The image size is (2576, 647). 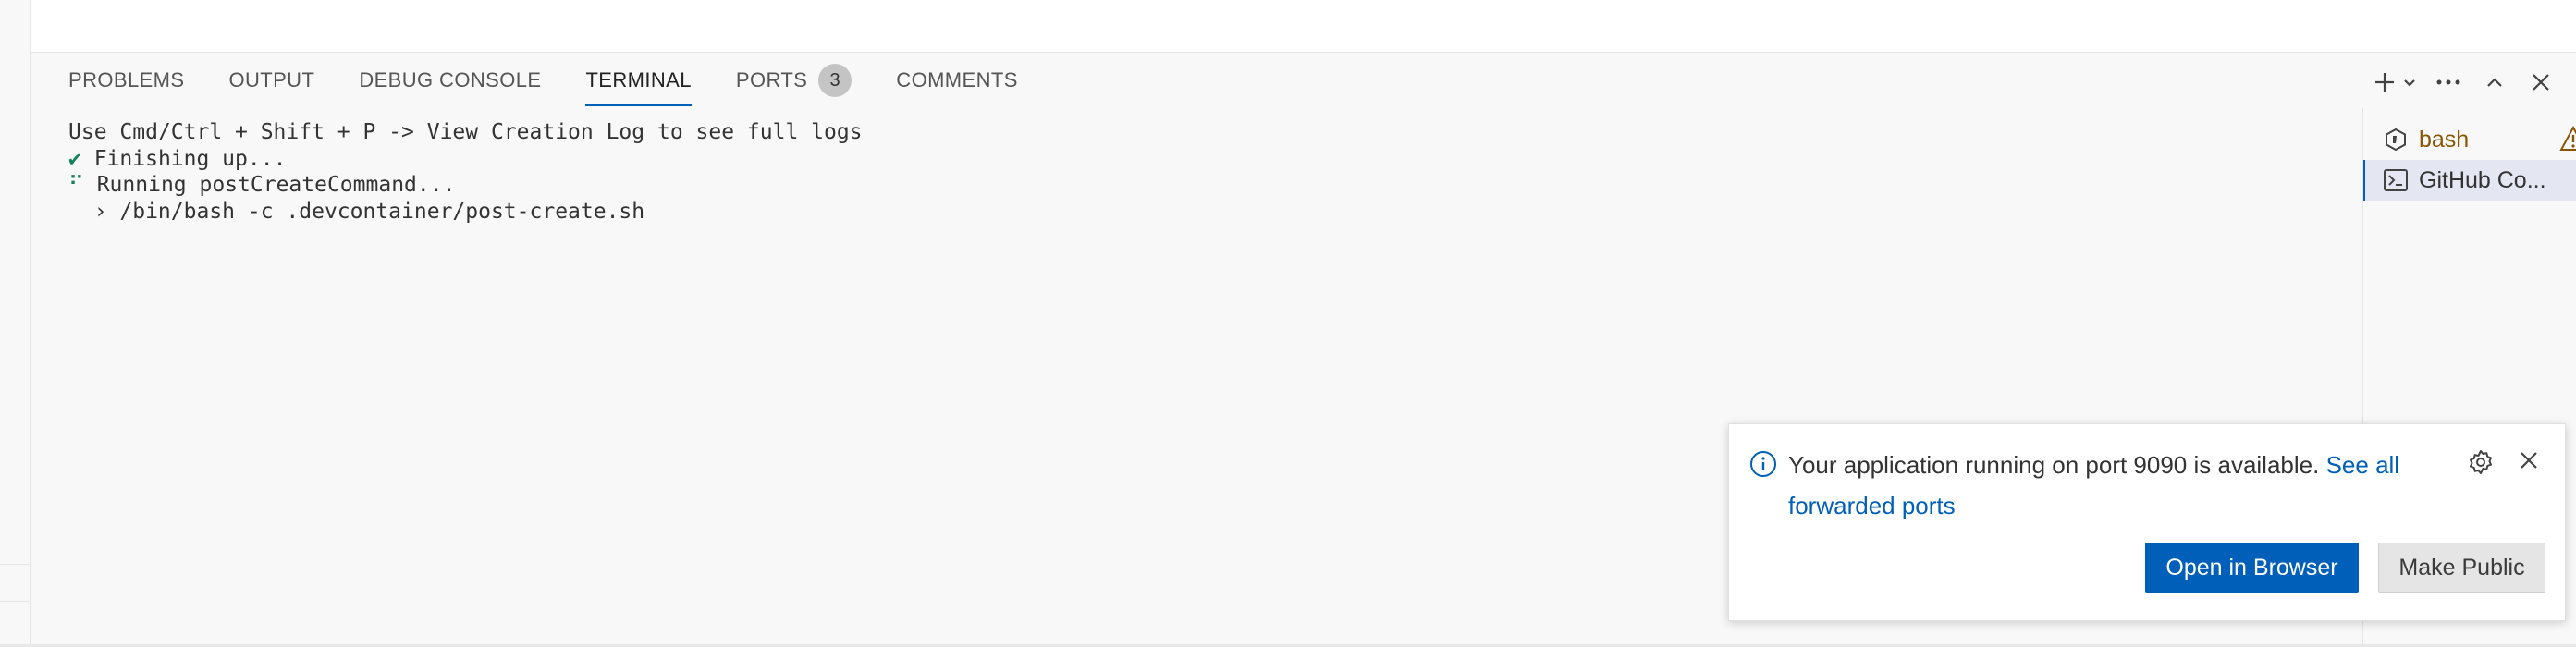 I want to click on new-terminal-button, so click(x=2385, y=82).